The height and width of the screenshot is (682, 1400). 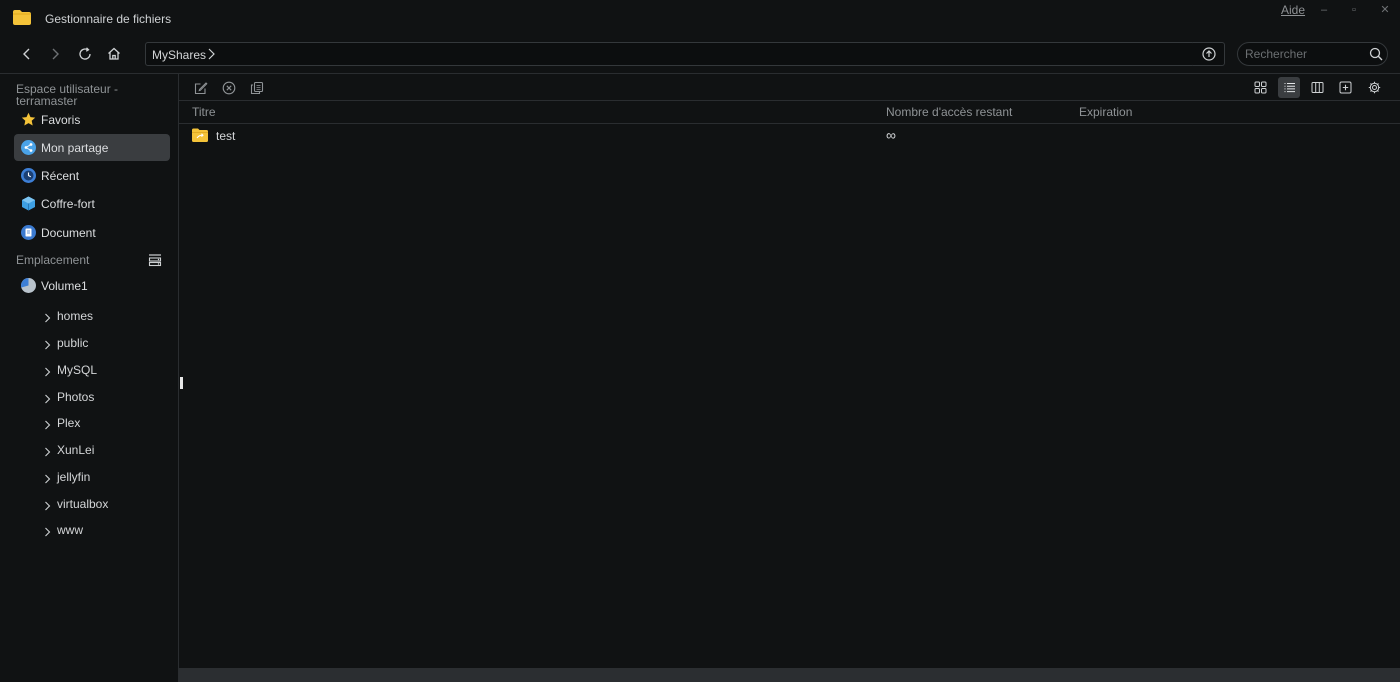 I want to click on back-button, so click(x=27, y=54).